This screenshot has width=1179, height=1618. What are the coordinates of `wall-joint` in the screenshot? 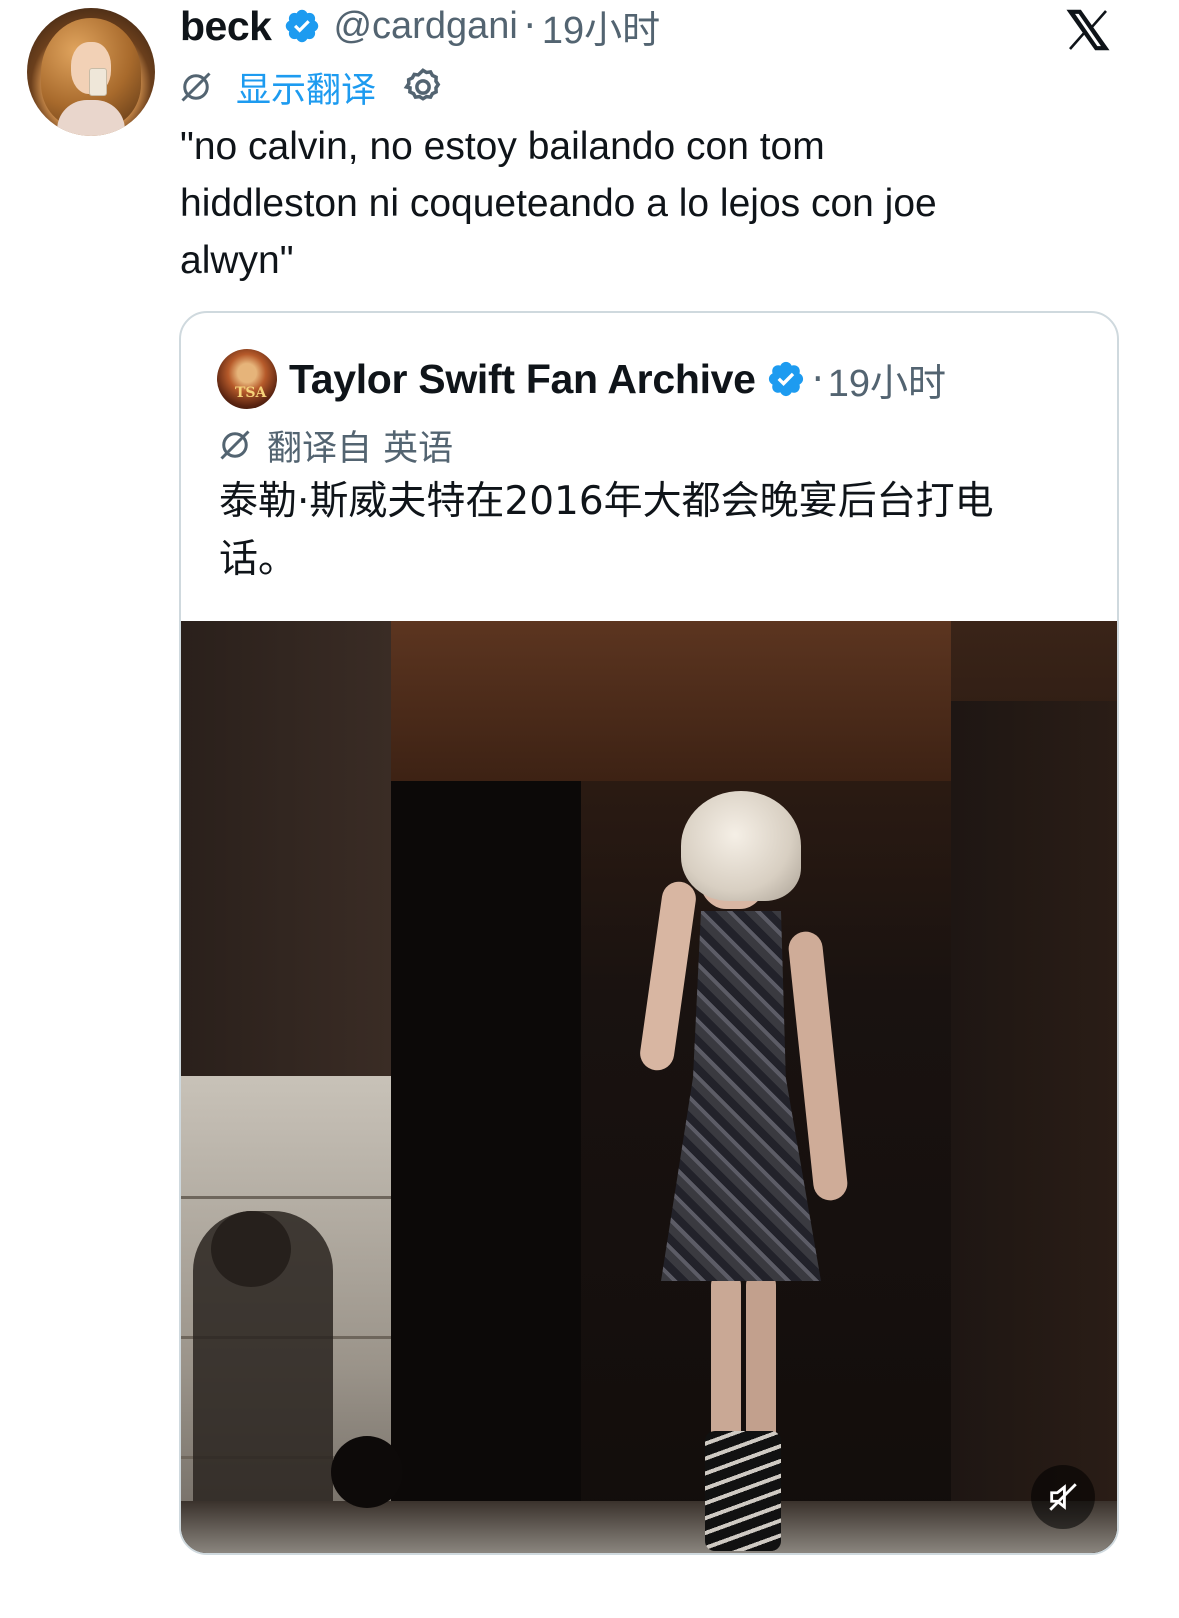 It's located at (286, 1197).